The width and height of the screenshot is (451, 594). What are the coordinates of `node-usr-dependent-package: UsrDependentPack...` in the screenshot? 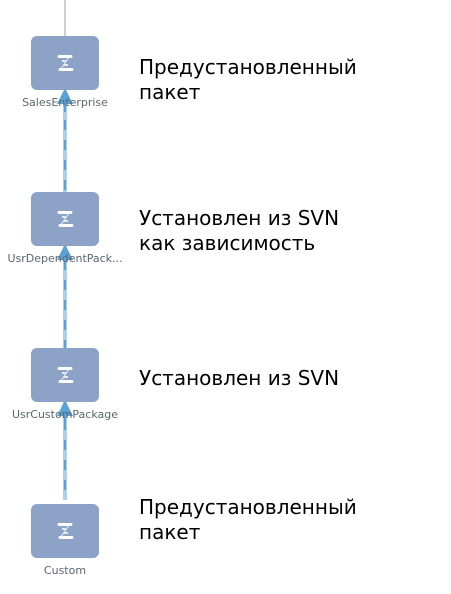 It's located at (65, 237).